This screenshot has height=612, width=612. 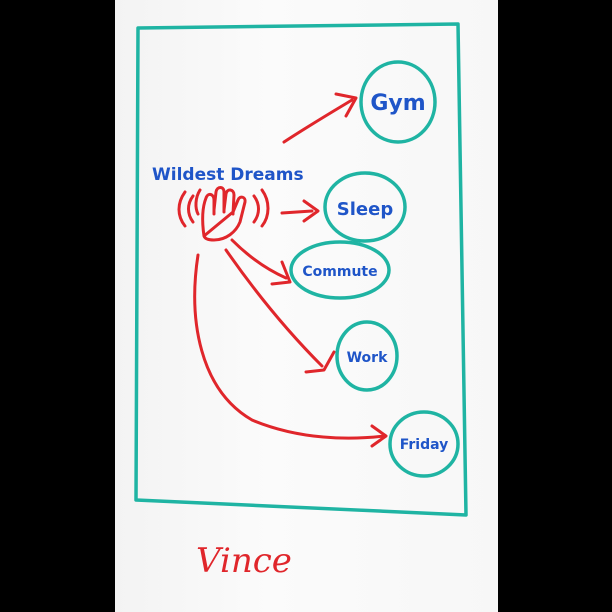 I want to click on signature: Vince, so click(x=244, y=561).